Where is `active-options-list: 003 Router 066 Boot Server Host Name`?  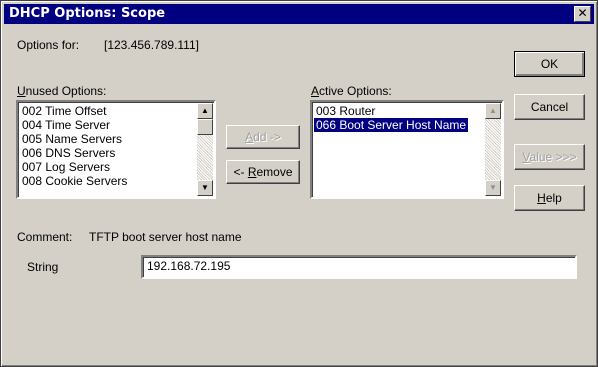 active-options-list: 003 Router 066 Boot Server Host Name is located at coordinates (391, 118).